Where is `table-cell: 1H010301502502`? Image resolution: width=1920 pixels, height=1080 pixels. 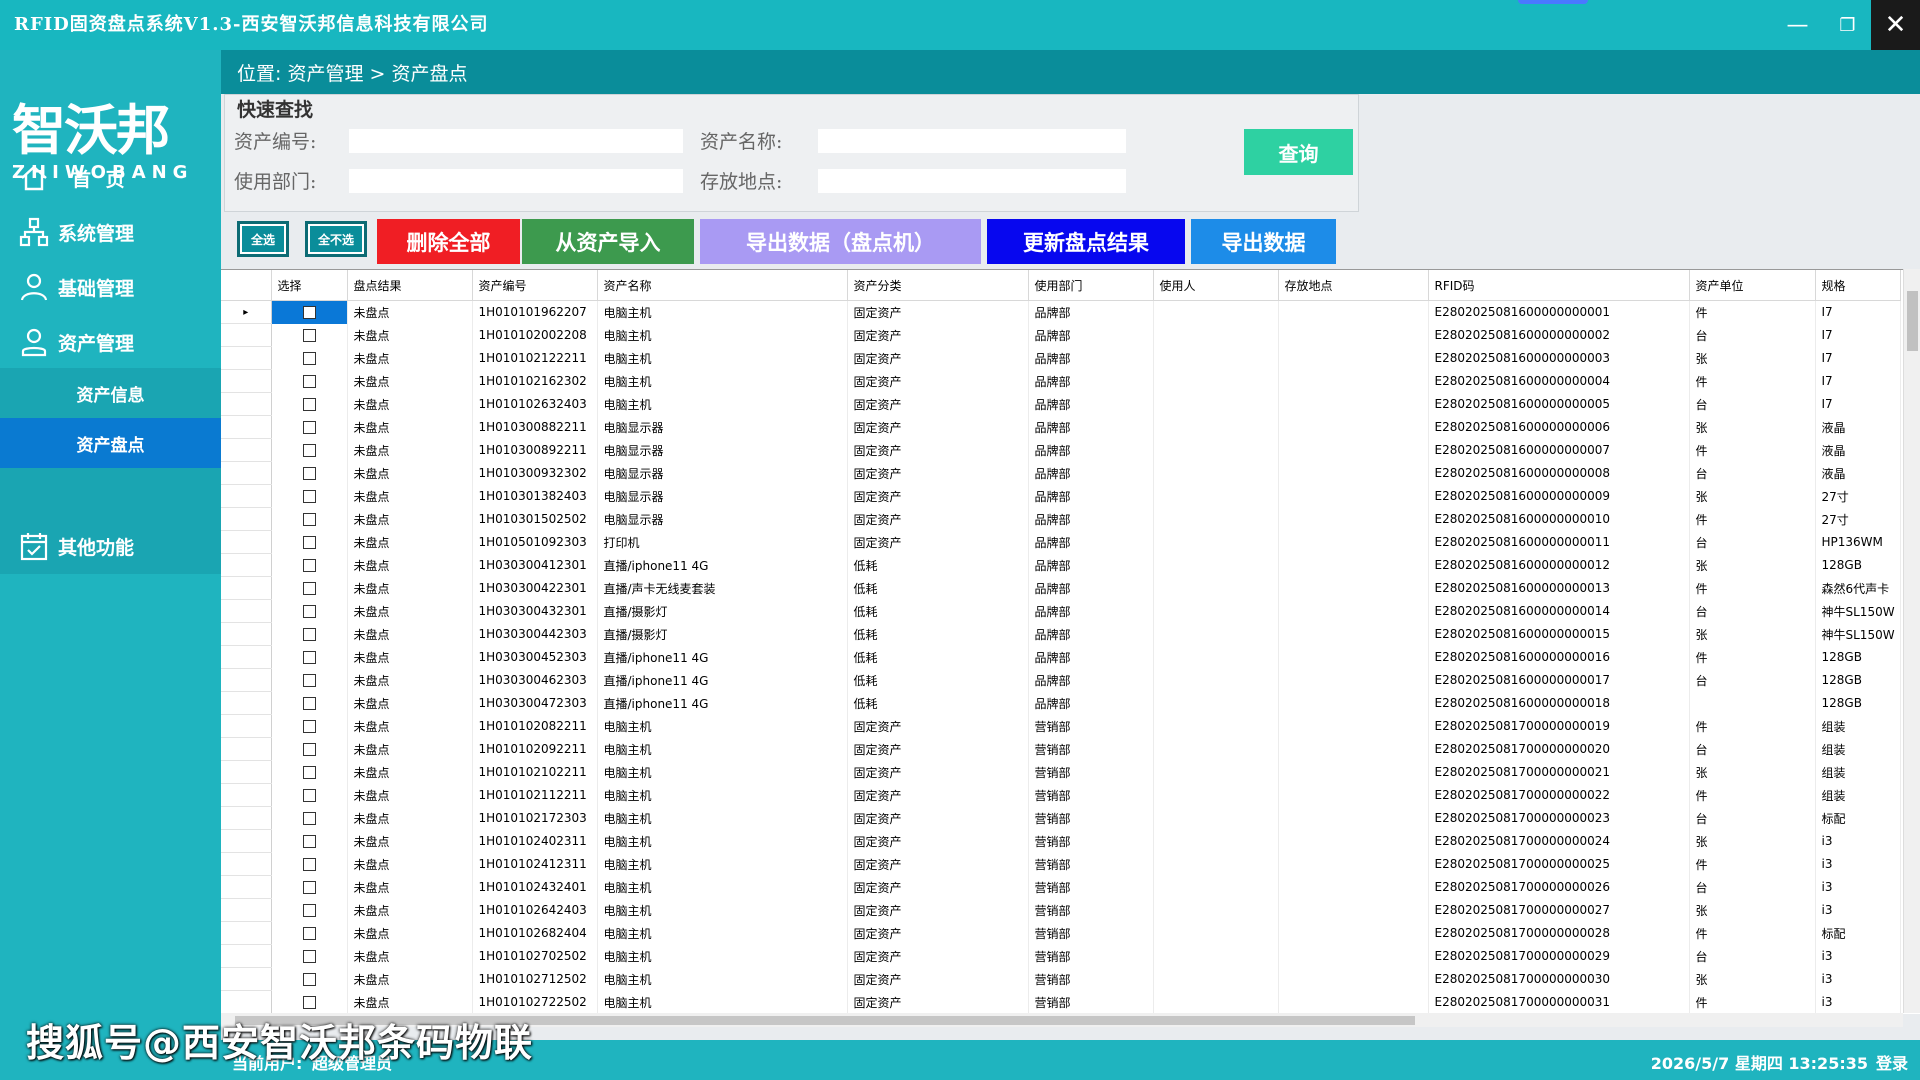 table-cell: 1H010301502502 is located at coordinates (535, 519).